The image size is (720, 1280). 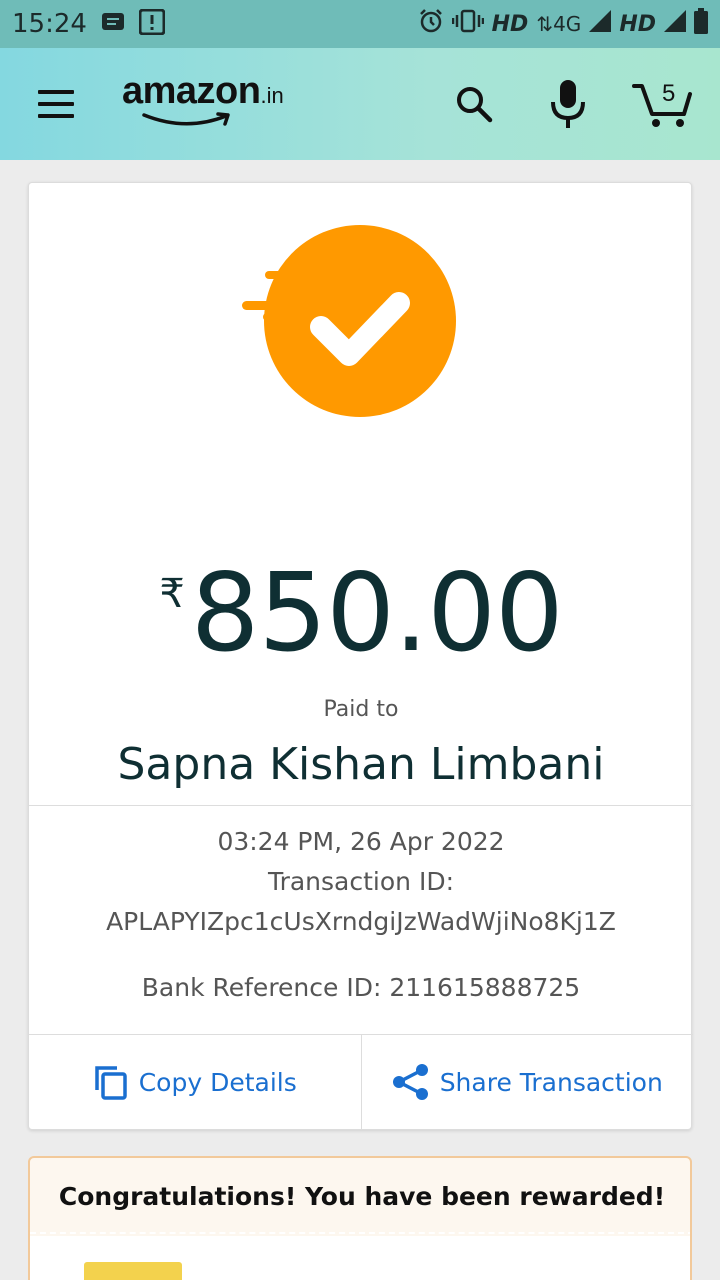 What do you see at coordinates (191, 91) in the screenshot?
I see `logo-text: amazon` at bounding box center [191, 91].